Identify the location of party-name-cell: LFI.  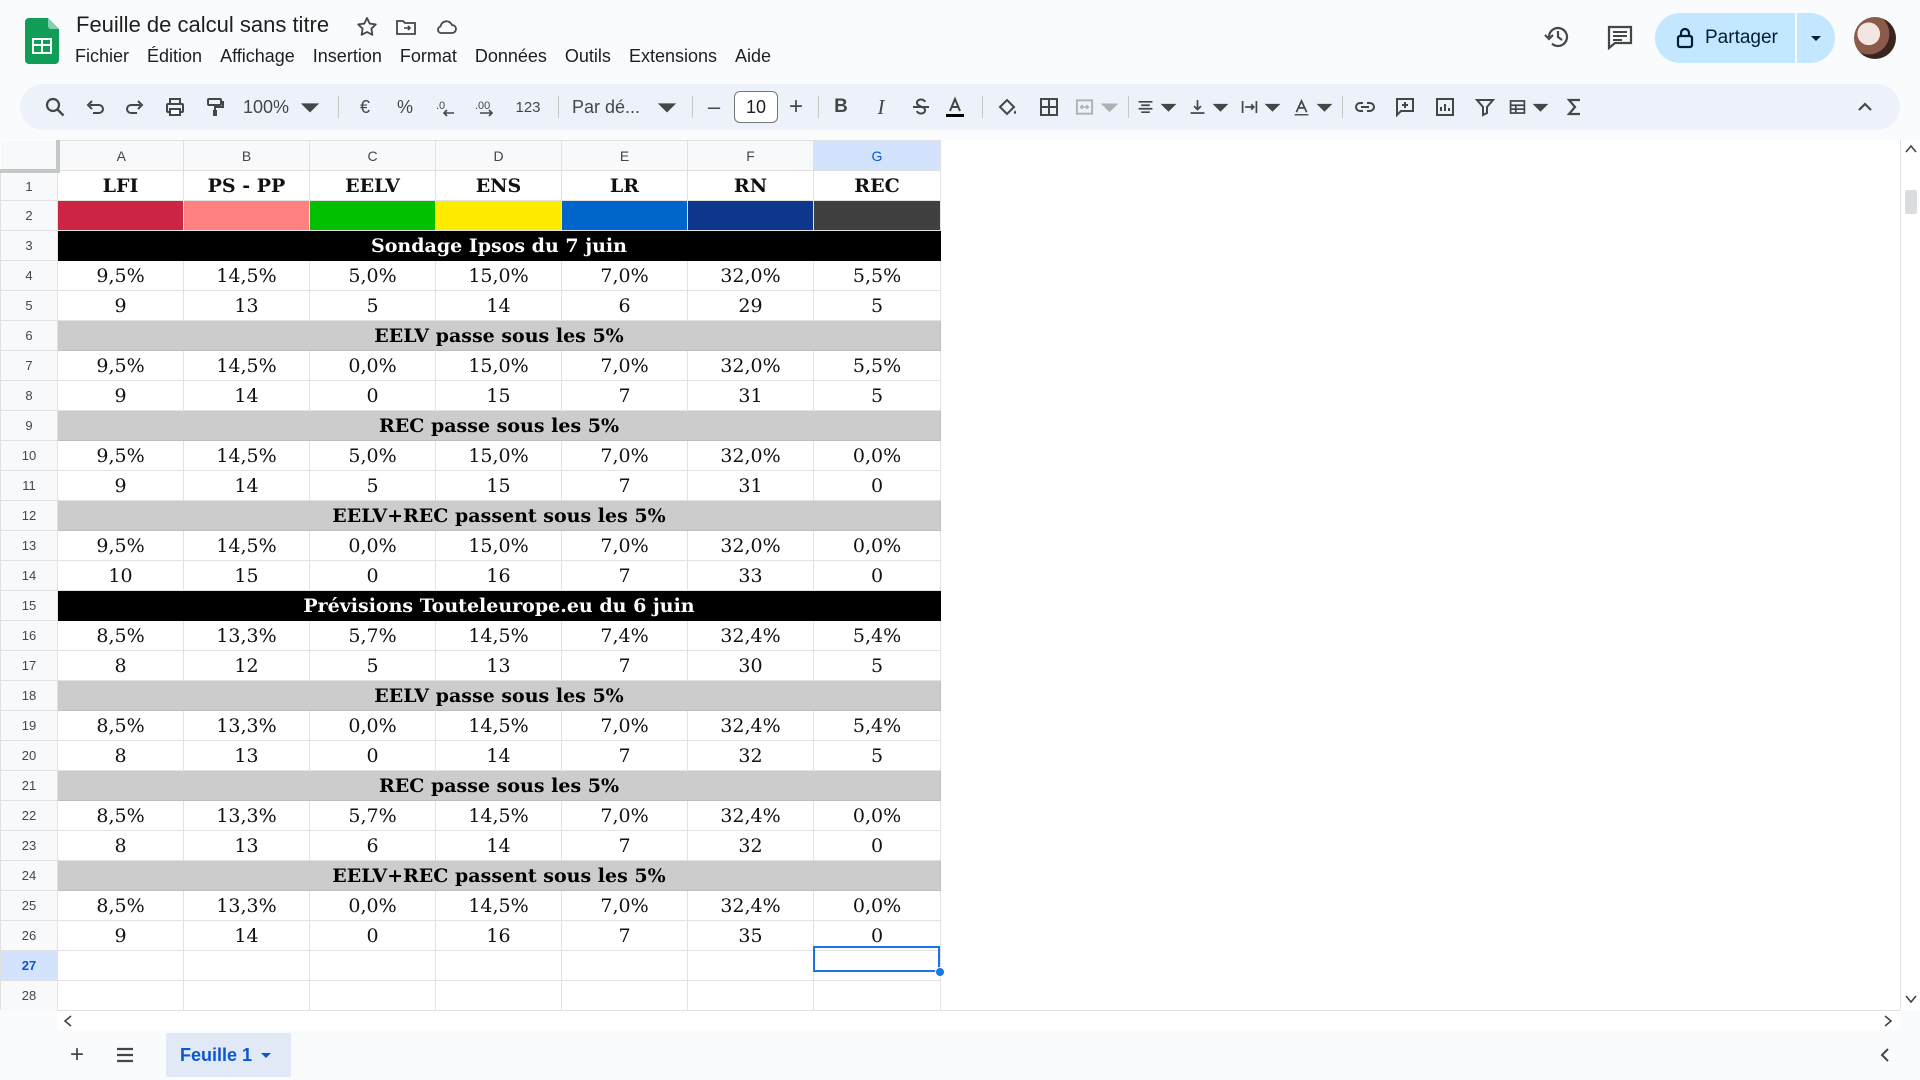
(120, 185).